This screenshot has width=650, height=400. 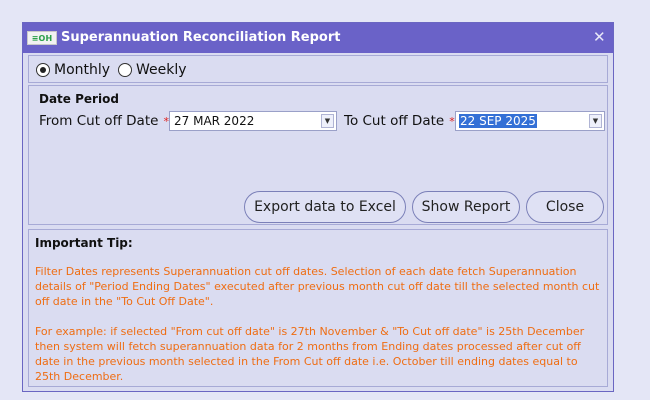 What do you see at coordinates (125, 70) in the screenshot?
I see `weekly-radio` at bounding box center [125, 70].